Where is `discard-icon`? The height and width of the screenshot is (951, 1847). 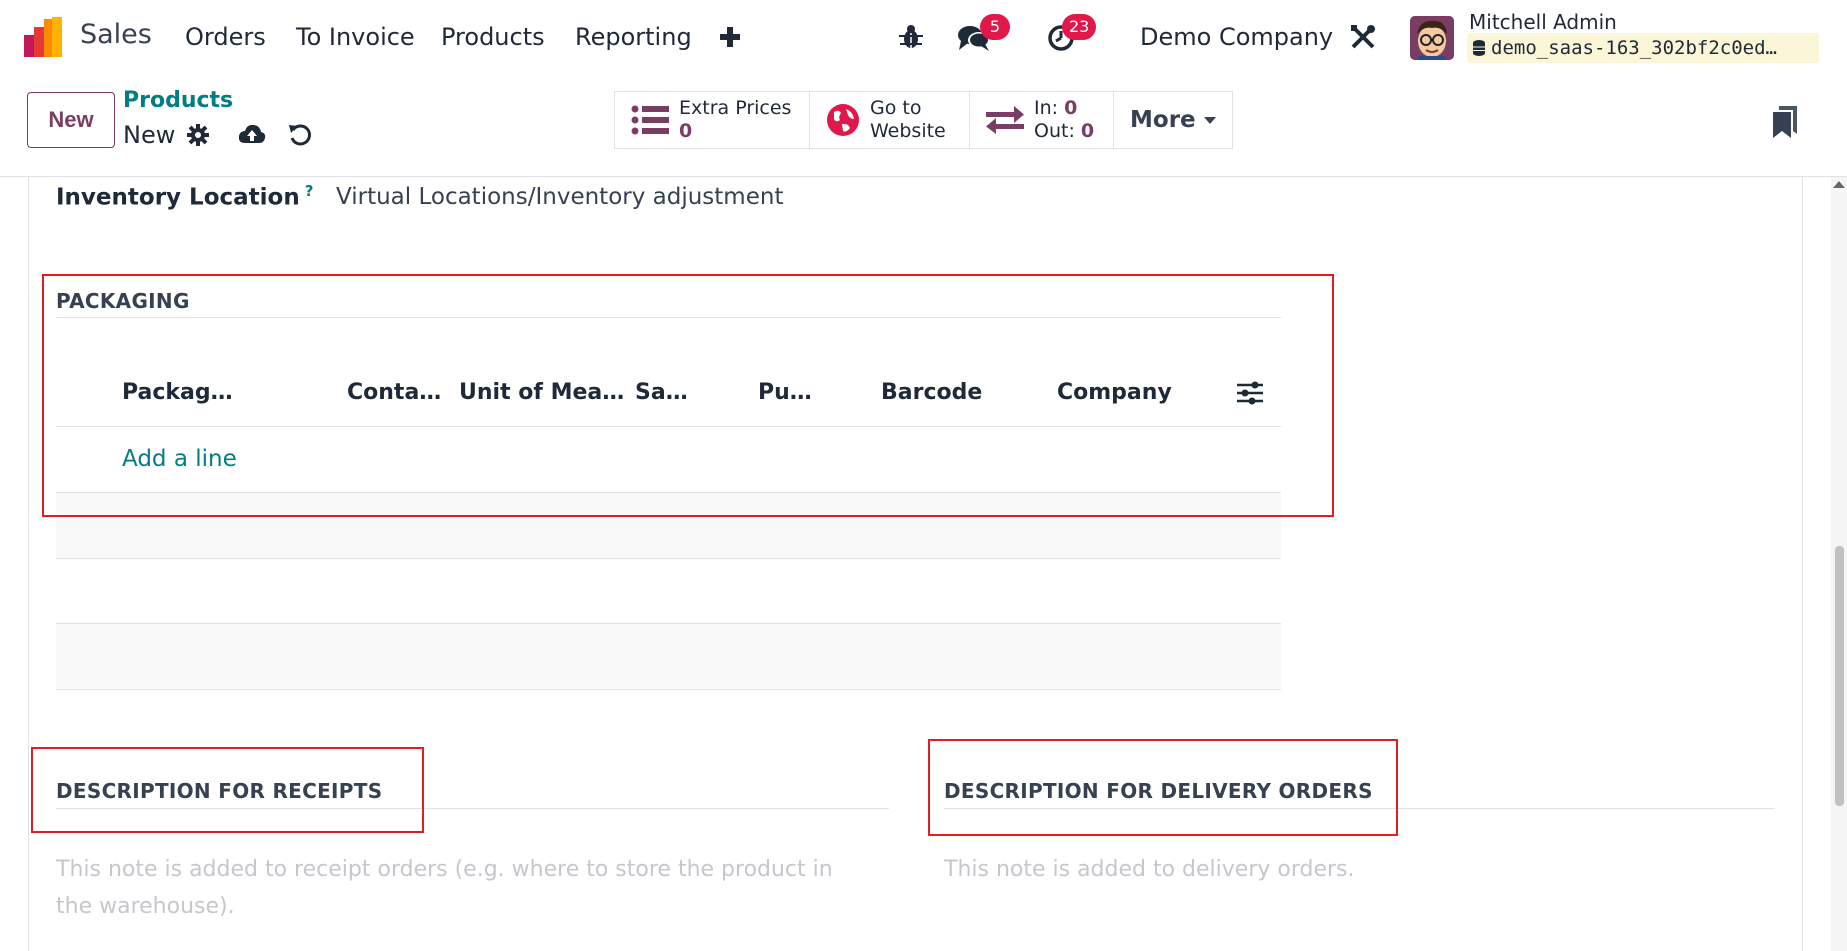
discard-icon is located at coordinates (300, 135).